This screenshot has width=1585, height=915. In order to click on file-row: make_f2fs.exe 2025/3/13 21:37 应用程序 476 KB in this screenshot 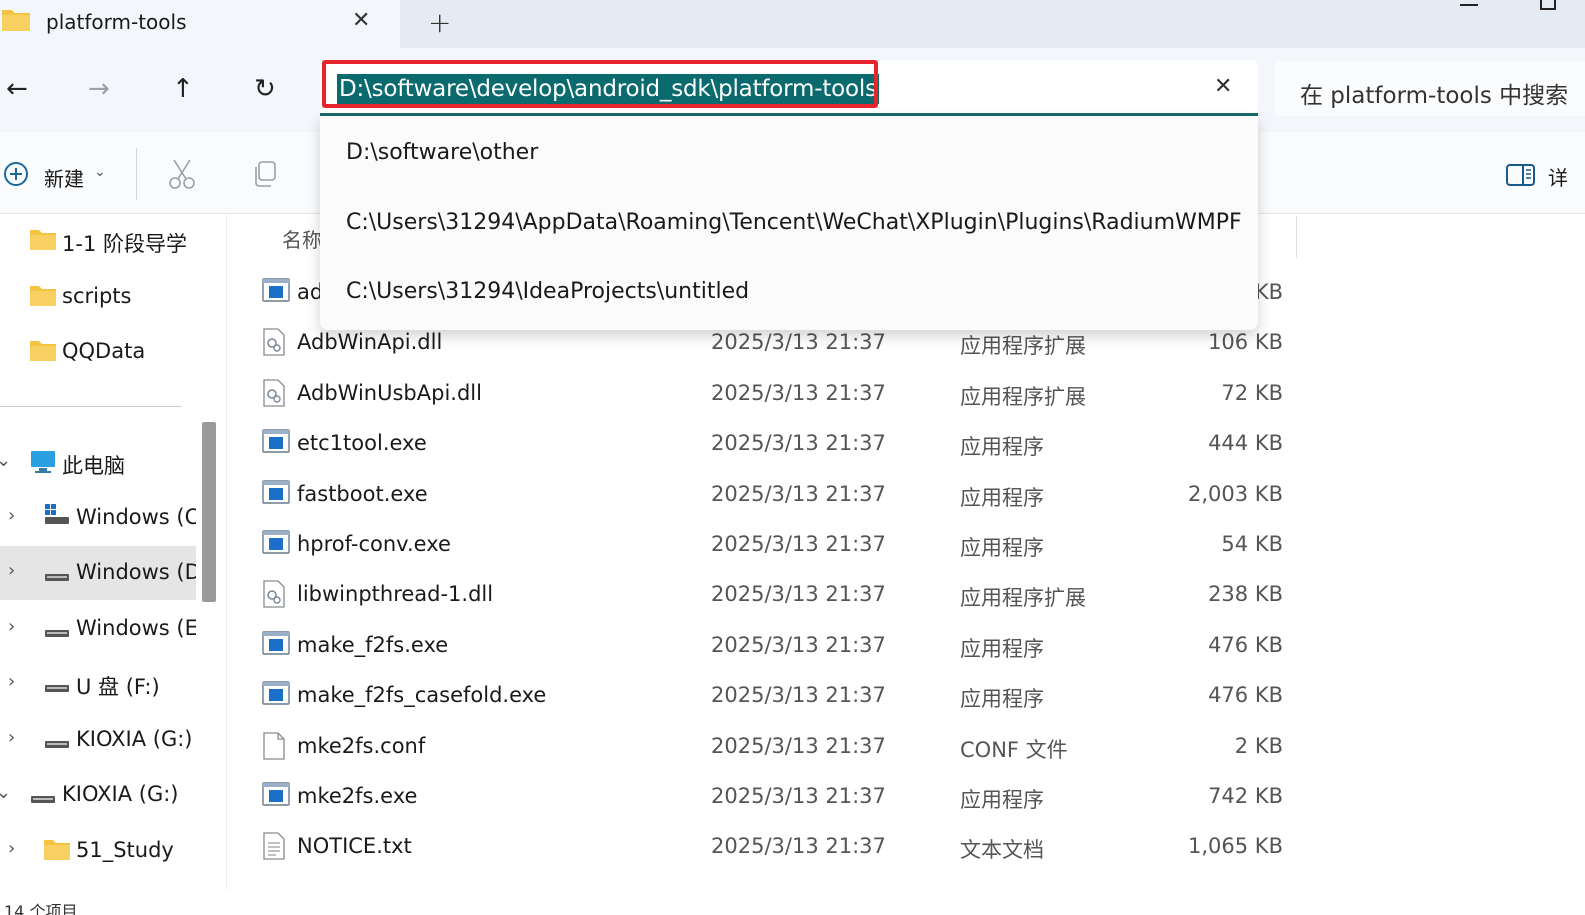, I will do `click(780, 646)`.